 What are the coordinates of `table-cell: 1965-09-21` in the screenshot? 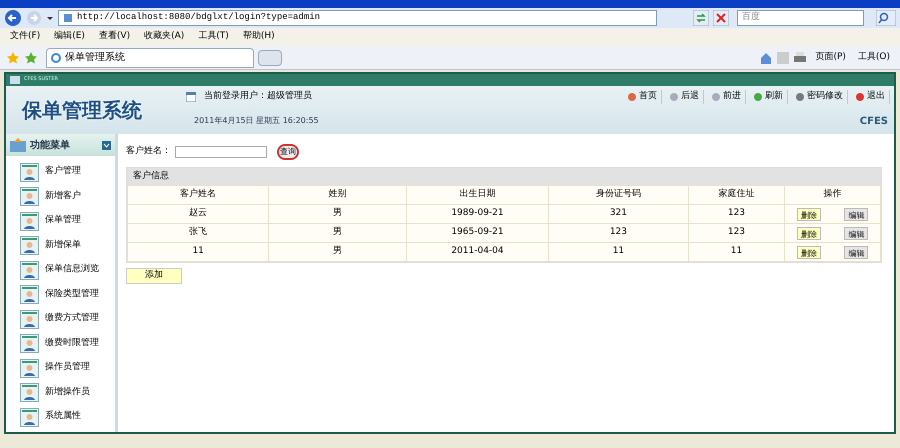 It's located at (477, 233).